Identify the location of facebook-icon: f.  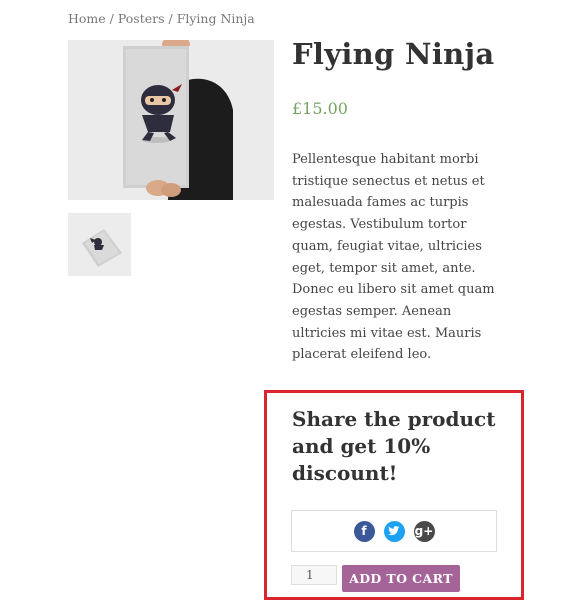
(364, 531).